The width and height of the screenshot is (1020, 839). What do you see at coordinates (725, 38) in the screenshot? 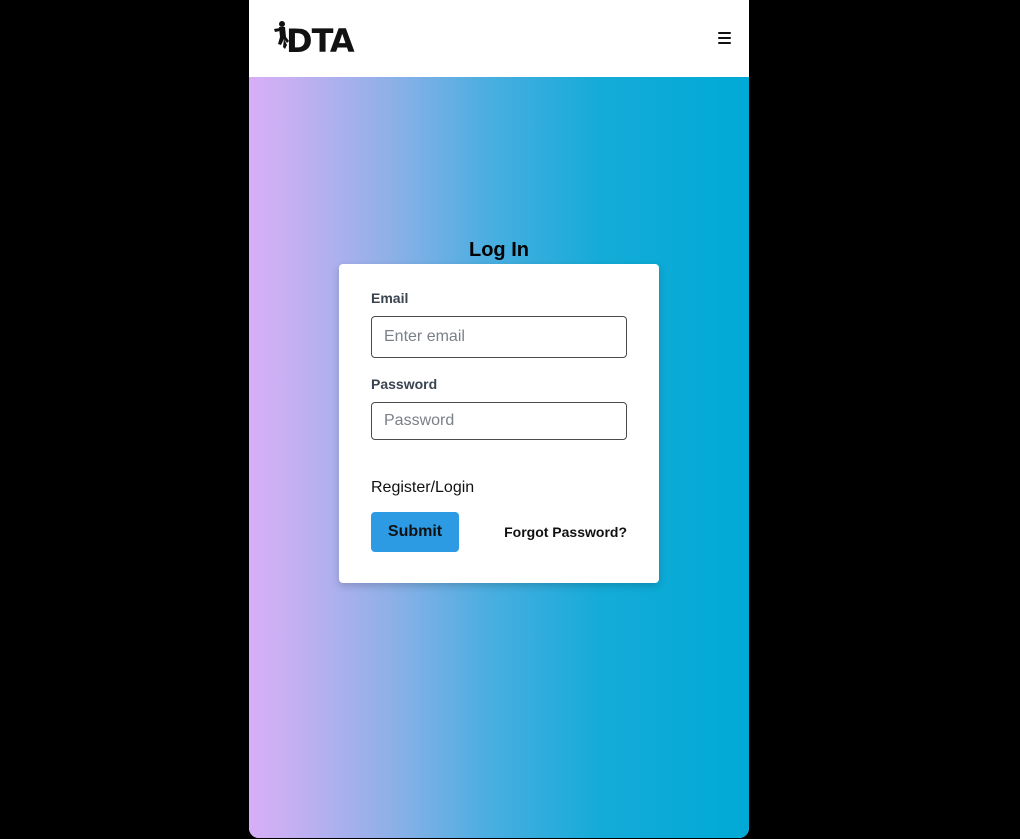
I see `hamburger-menu-icon` at bounding box center [725, 38].